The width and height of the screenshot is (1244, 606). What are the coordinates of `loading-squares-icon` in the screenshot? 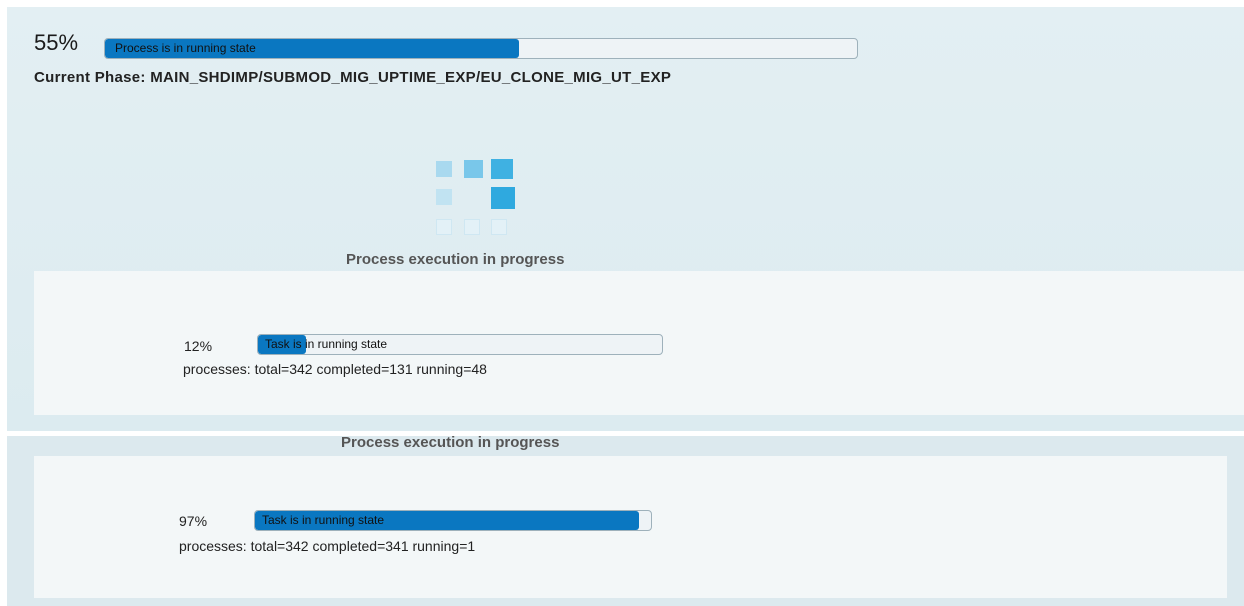 It's located at (475, 197).